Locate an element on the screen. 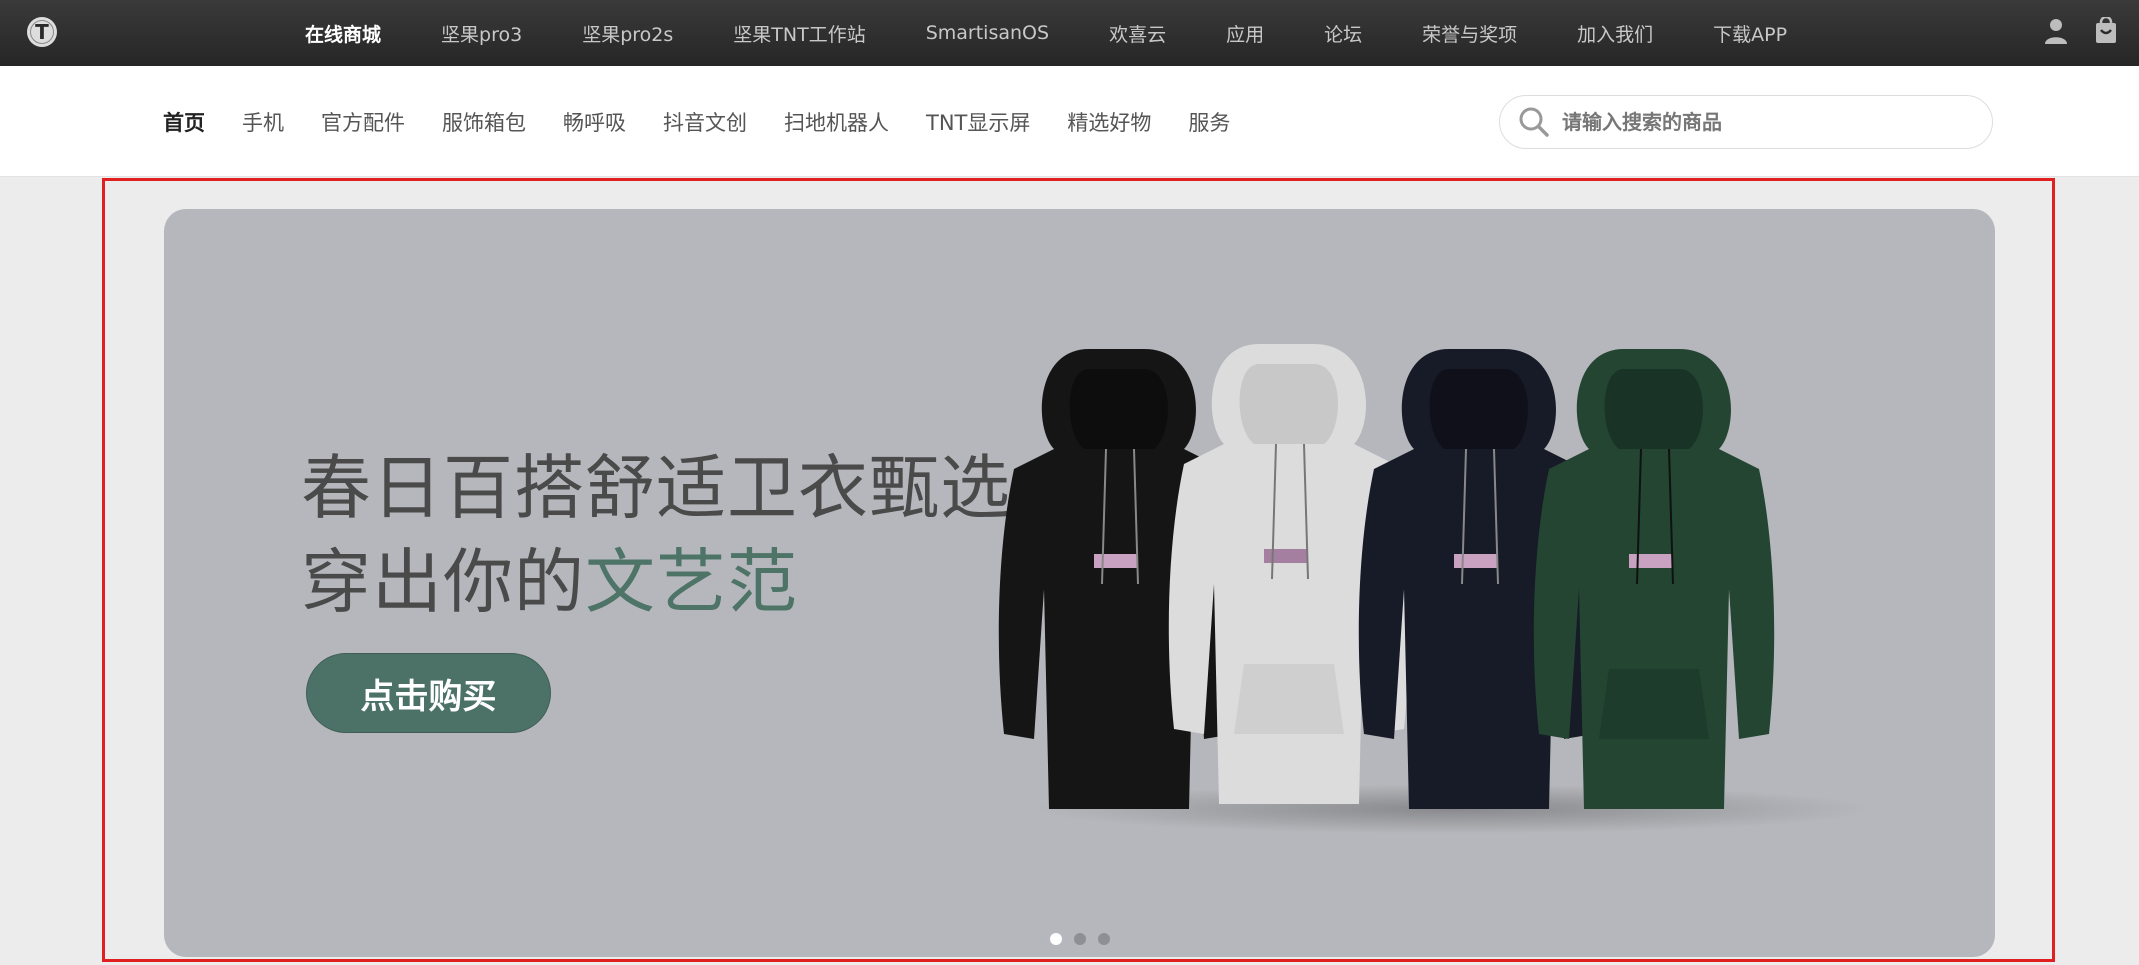  top-nav-item-smartisanos: SmartisanOS is located at coordinates (987, 33).